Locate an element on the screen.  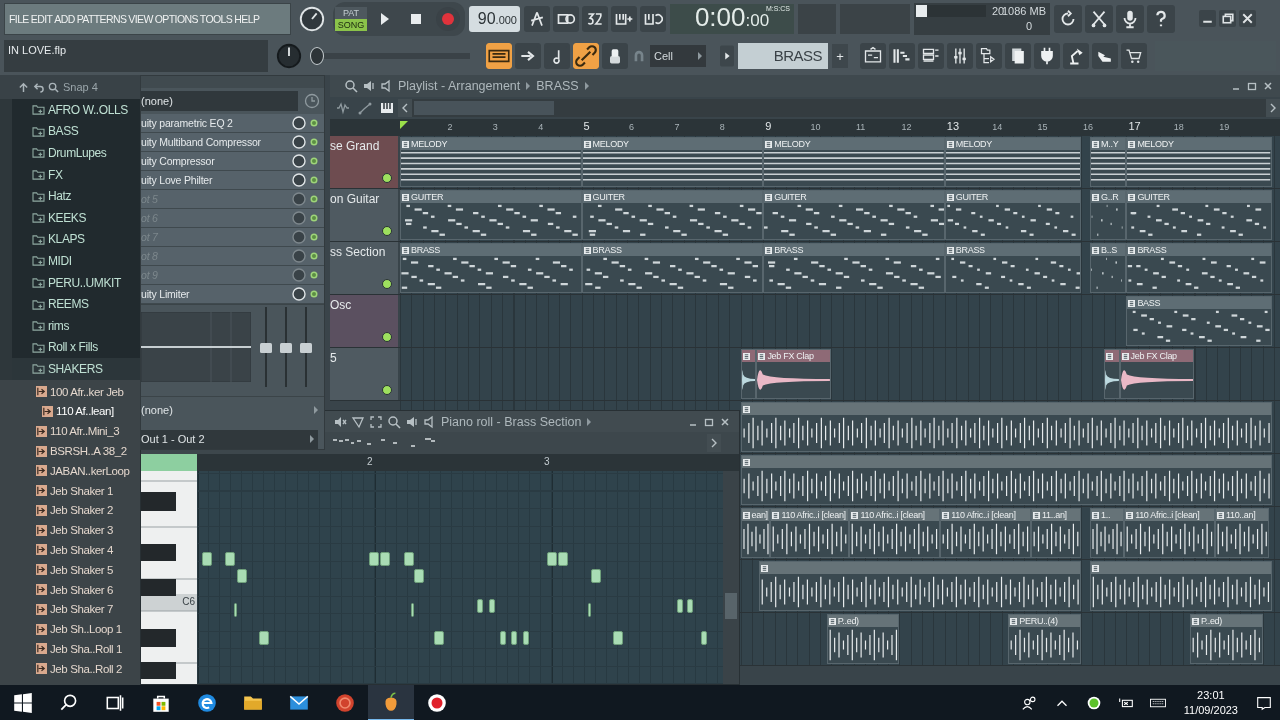
arrow-up-icon is located at coordinates (23, 87).